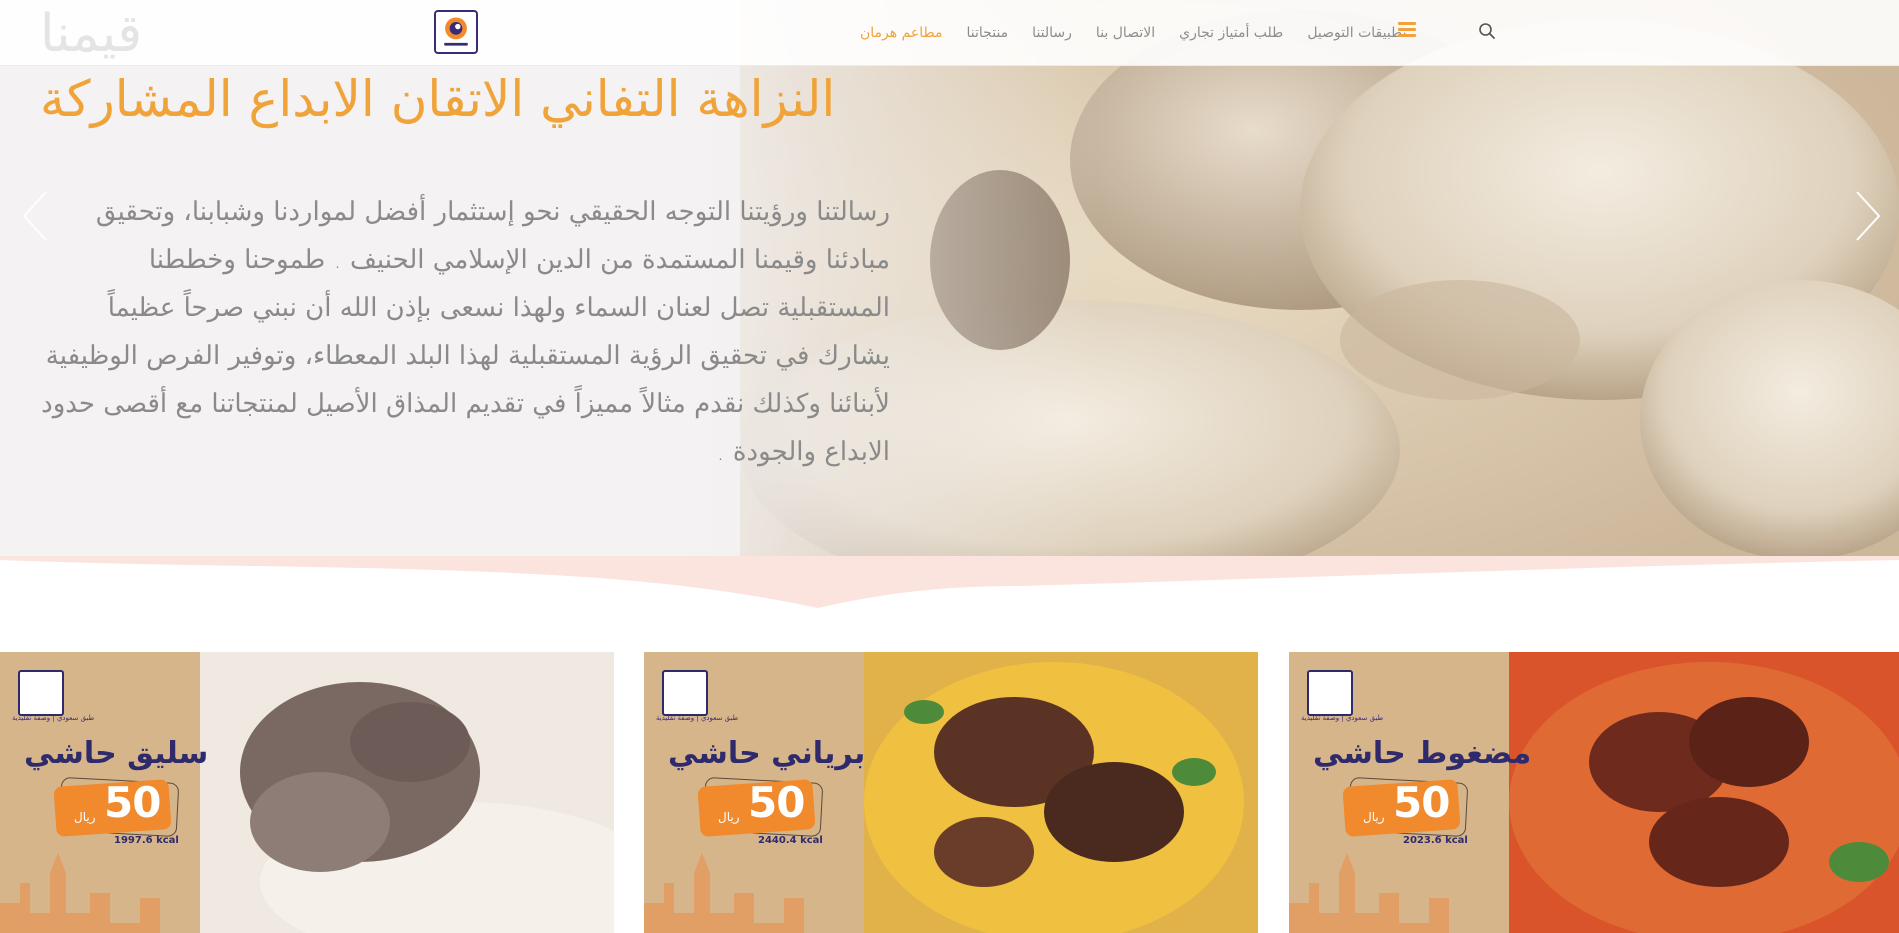  Describe the element at coordinates (438, 99) in the screenshot. I see `hero-title: النزاهة التفاني الاتقان الابداع المشاركة` at that location.